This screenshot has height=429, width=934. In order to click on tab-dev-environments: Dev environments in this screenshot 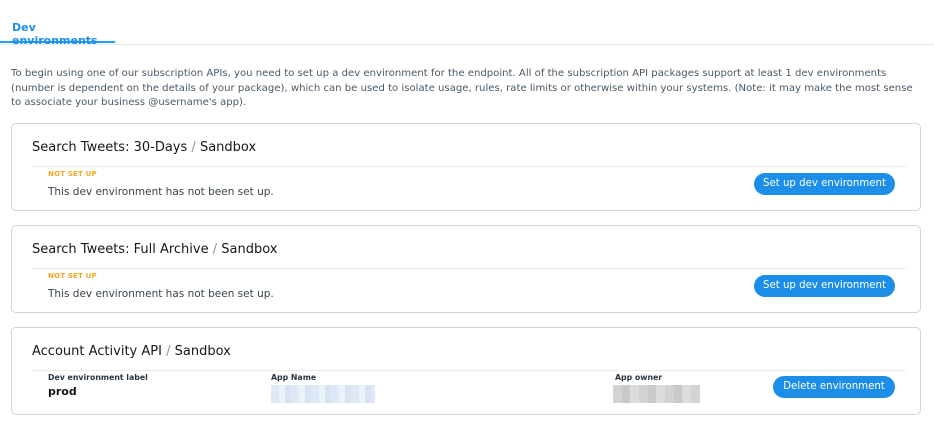, I will do `click(57, 23)`.